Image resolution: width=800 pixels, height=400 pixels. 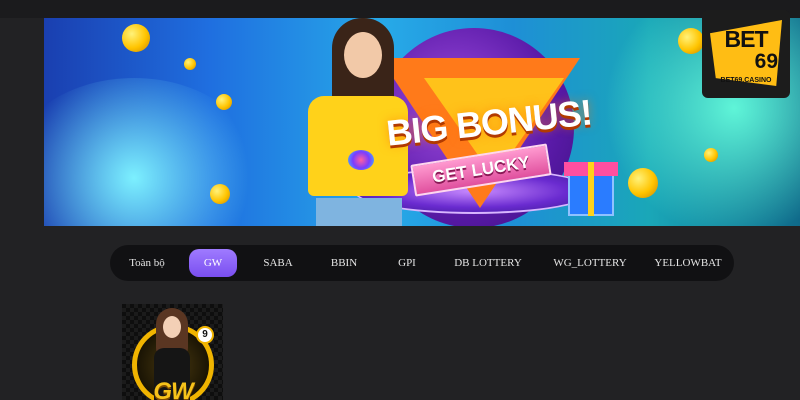 I want to click on tab-all: Toàn bộ, so click(x=147, y=263).